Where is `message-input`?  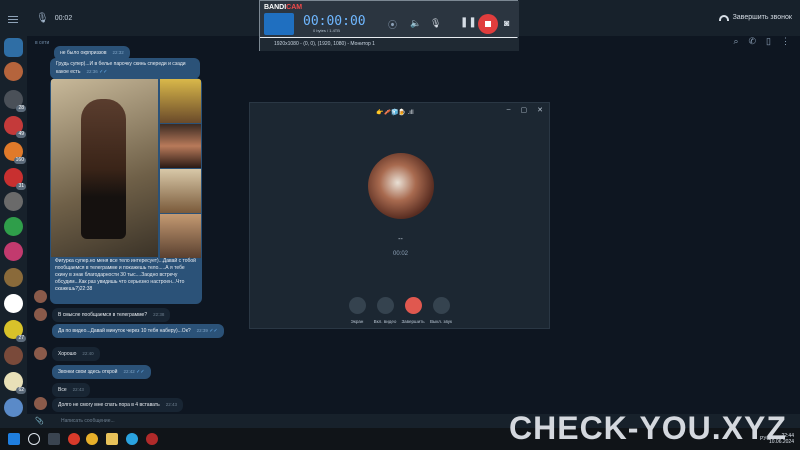
message-input is located at coordinates (211, 421).